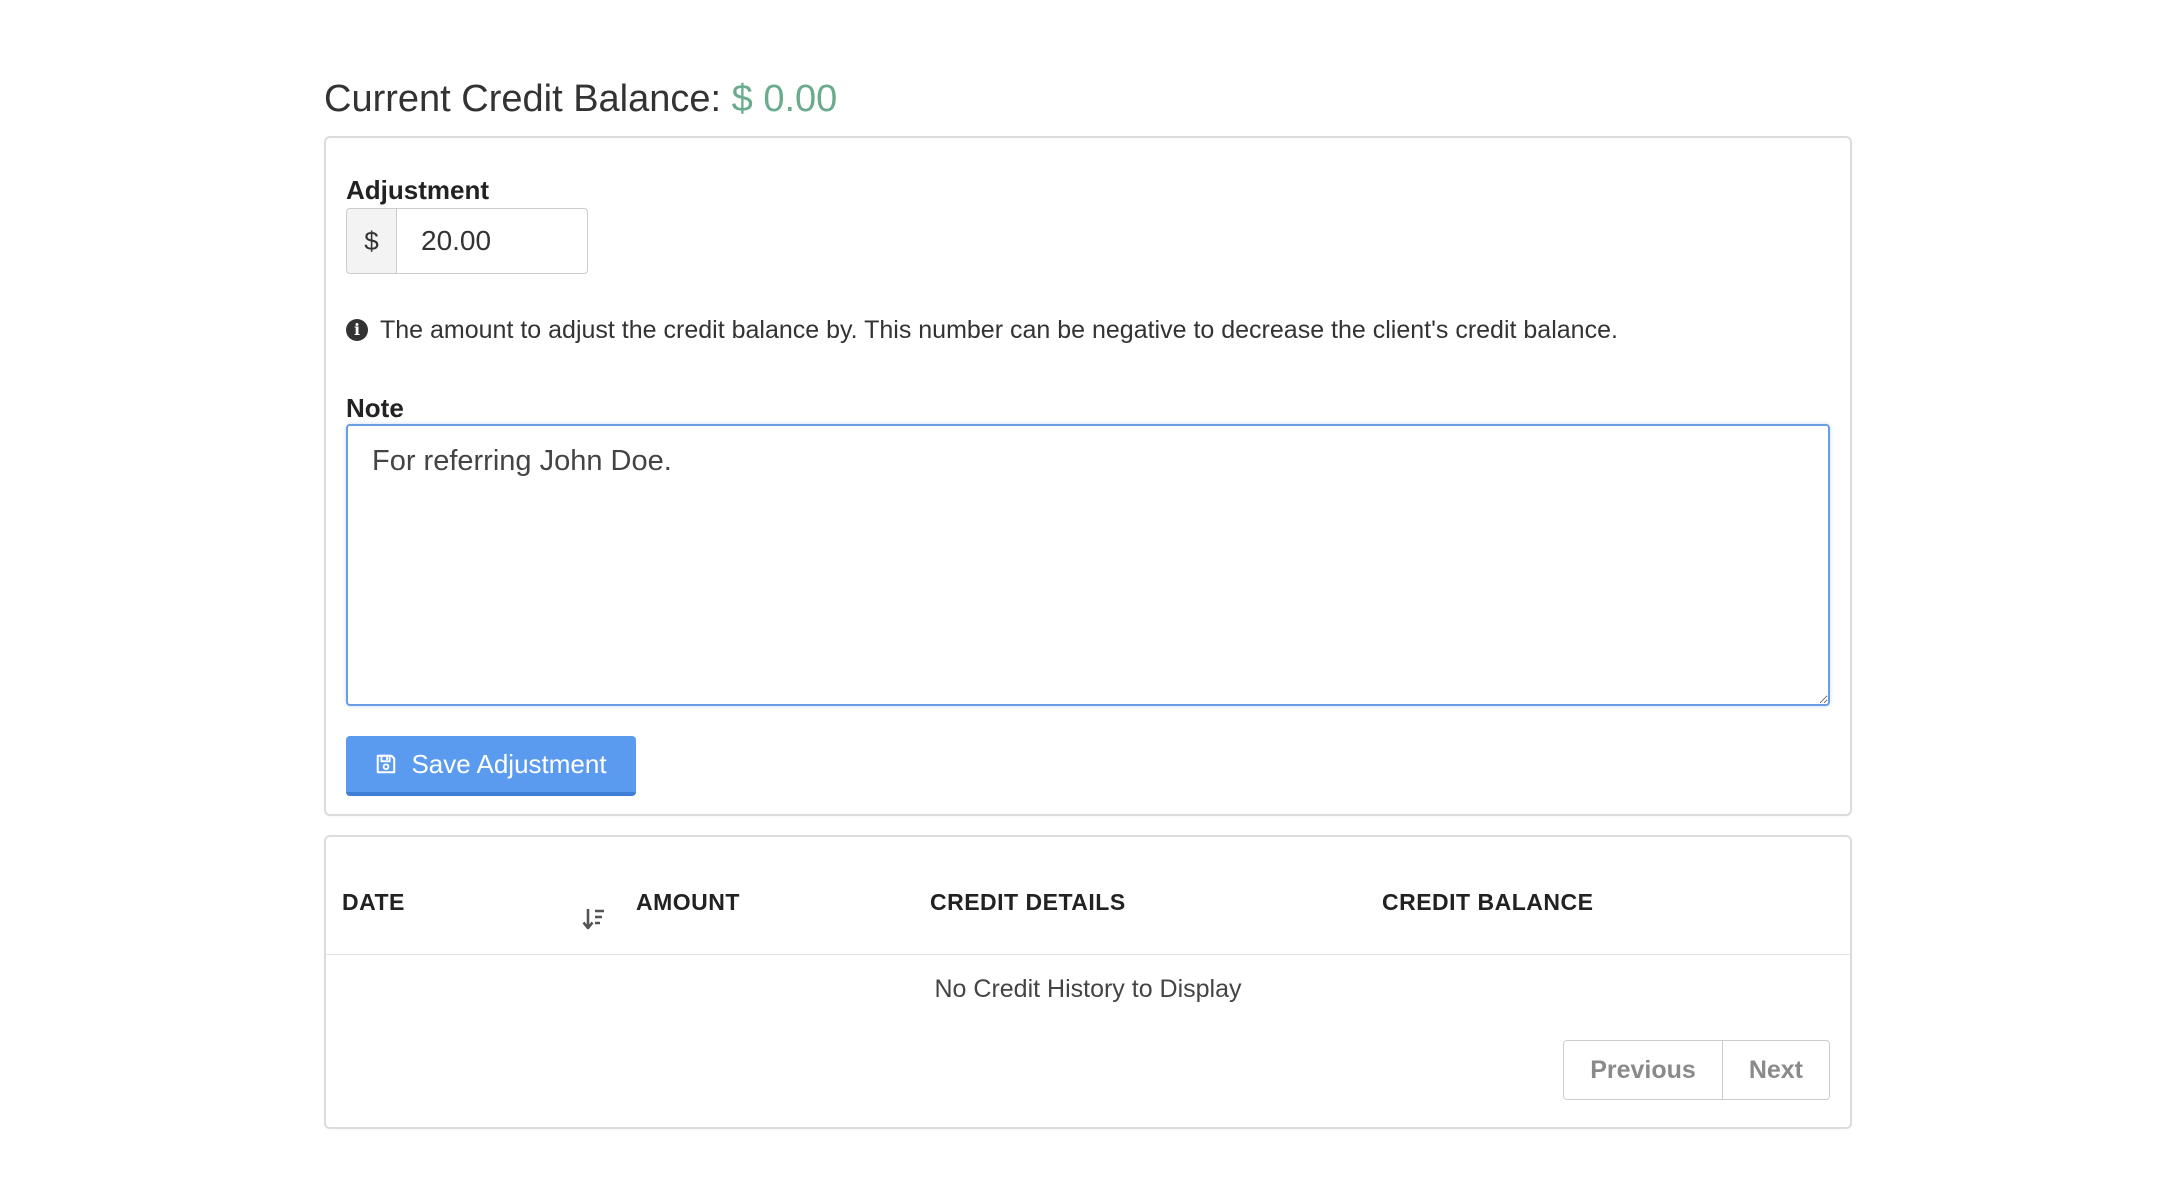  Describe the element at coordinates (357, 330) in the screenshot. I see `info-circle-icon: i` at that location.